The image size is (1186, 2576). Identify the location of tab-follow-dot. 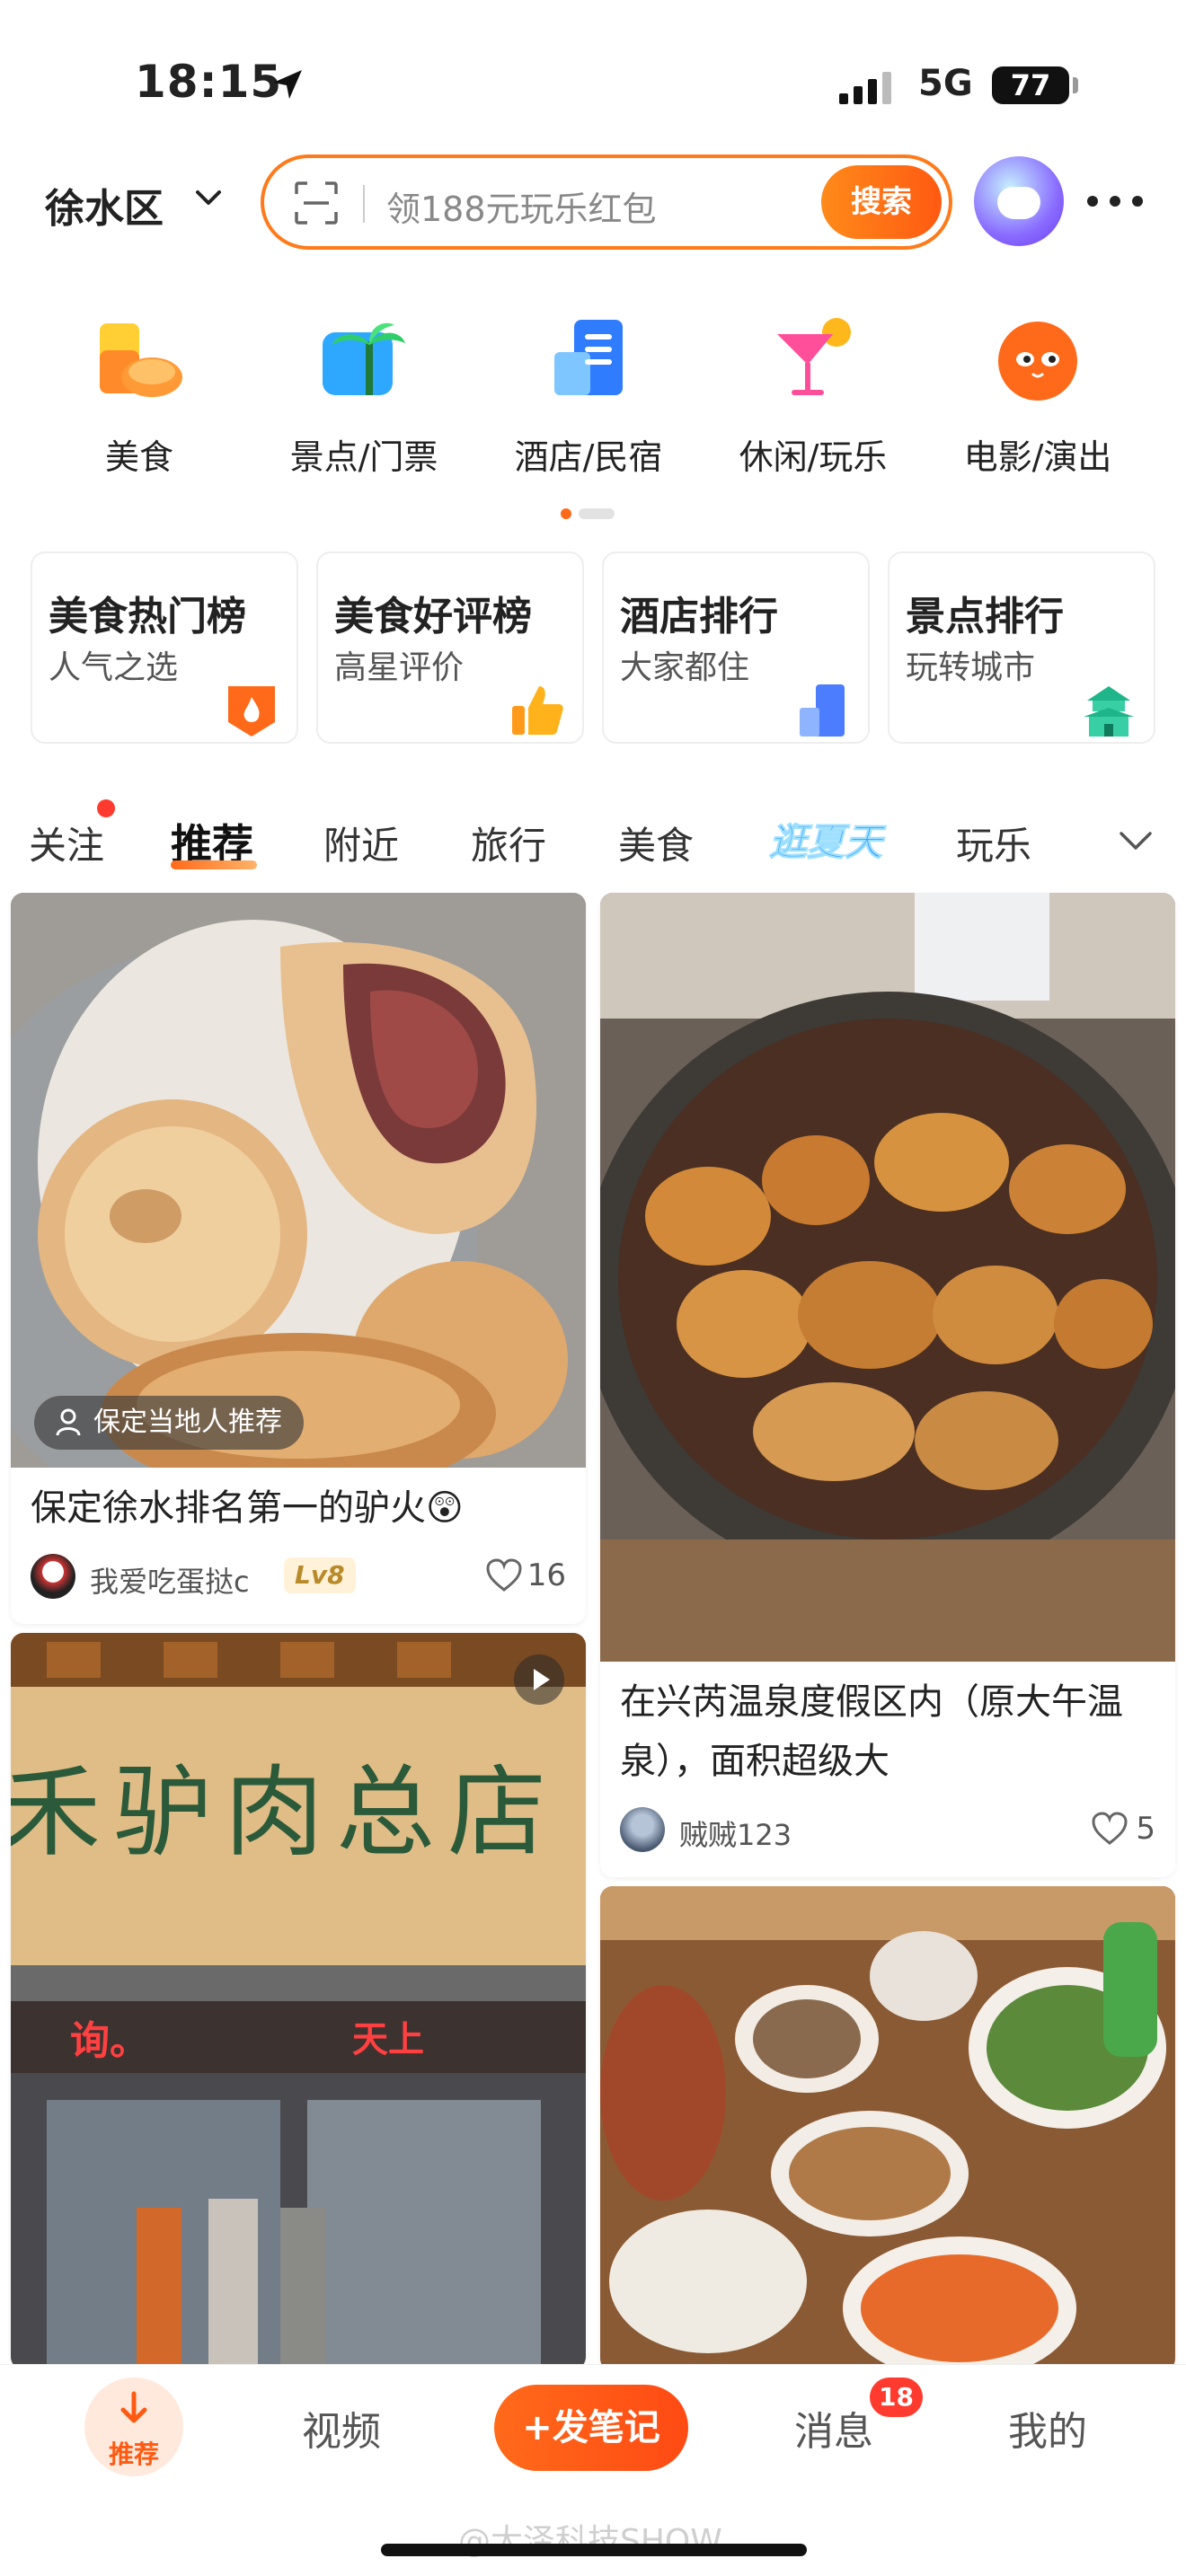
(106, 808).